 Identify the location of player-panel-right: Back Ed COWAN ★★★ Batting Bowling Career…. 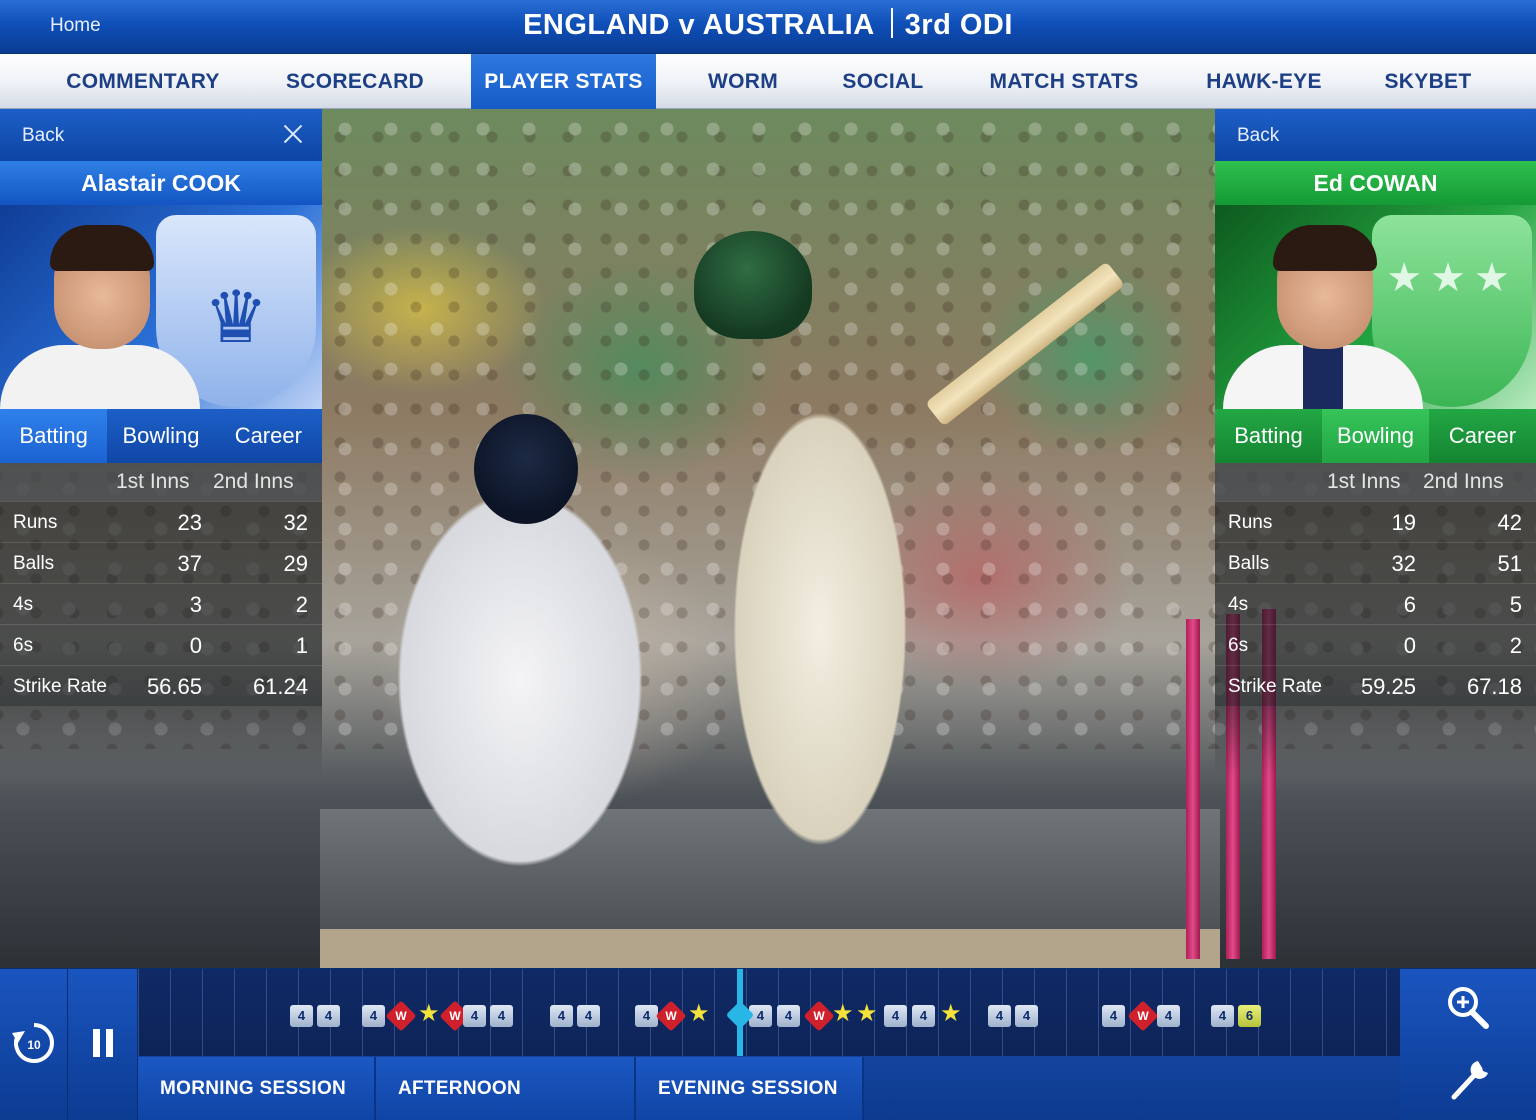
(1375, 442).